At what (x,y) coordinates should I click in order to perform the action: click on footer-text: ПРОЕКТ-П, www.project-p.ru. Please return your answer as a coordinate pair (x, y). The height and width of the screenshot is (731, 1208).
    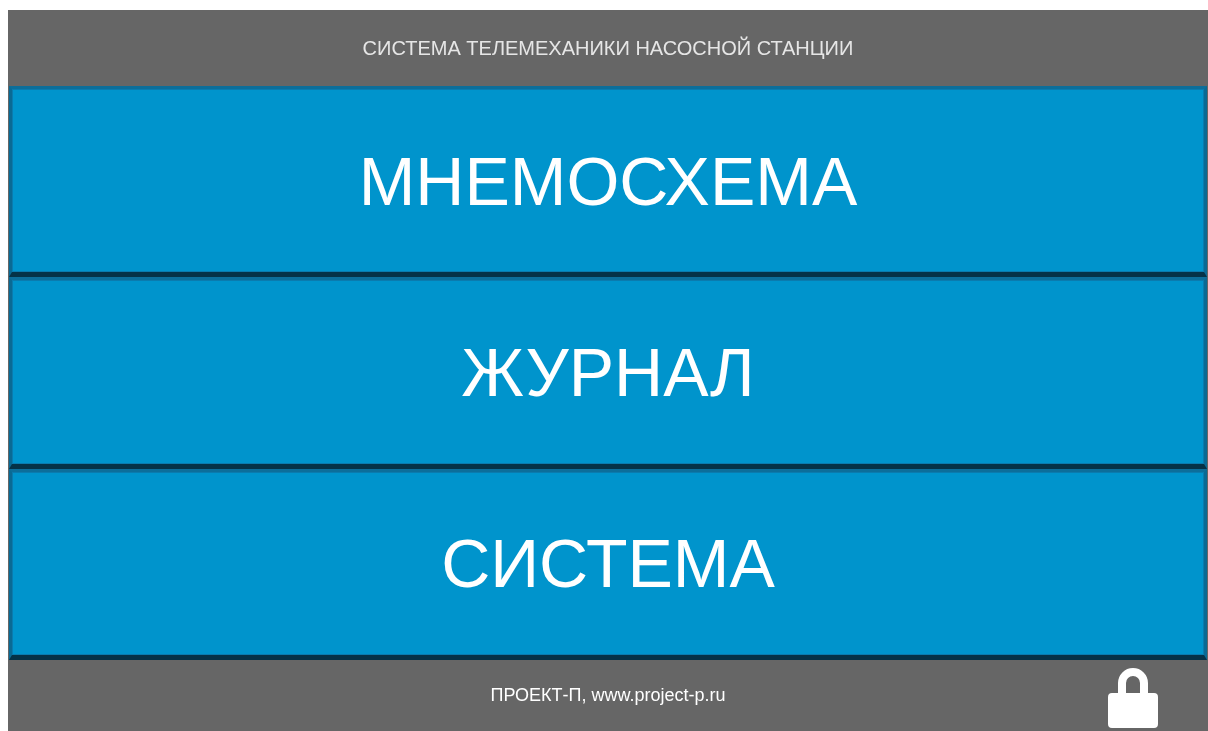
    Looking at the image, I should click on (608, 695).